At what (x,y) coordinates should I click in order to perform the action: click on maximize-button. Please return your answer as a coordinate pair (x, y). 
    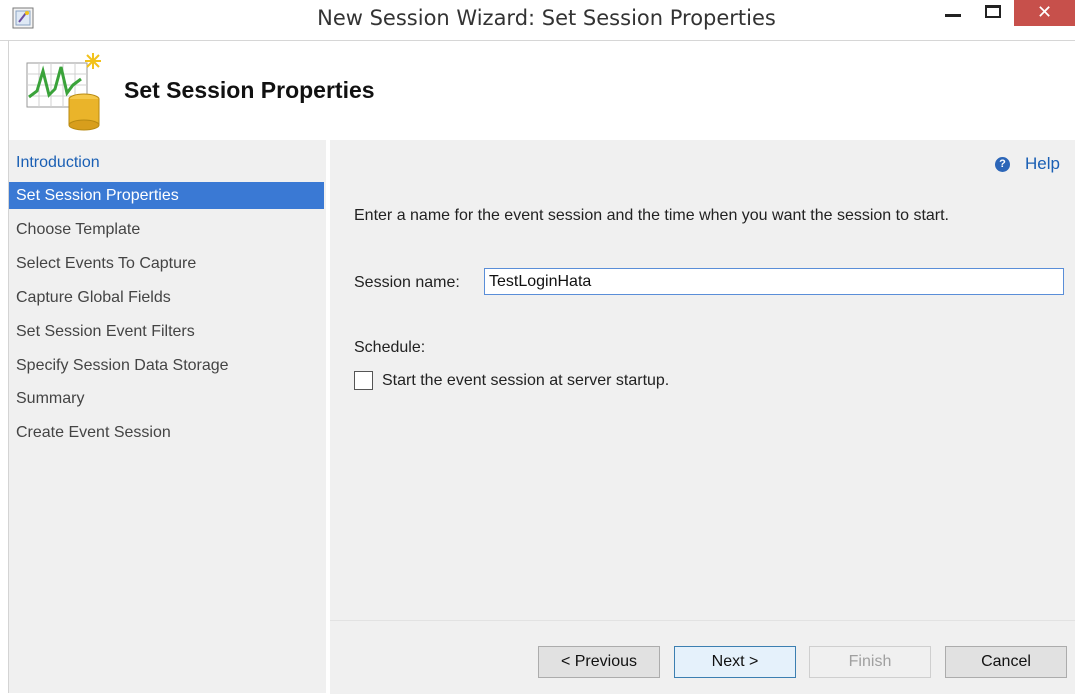
    Looking at the image, I should click on (994, 15).